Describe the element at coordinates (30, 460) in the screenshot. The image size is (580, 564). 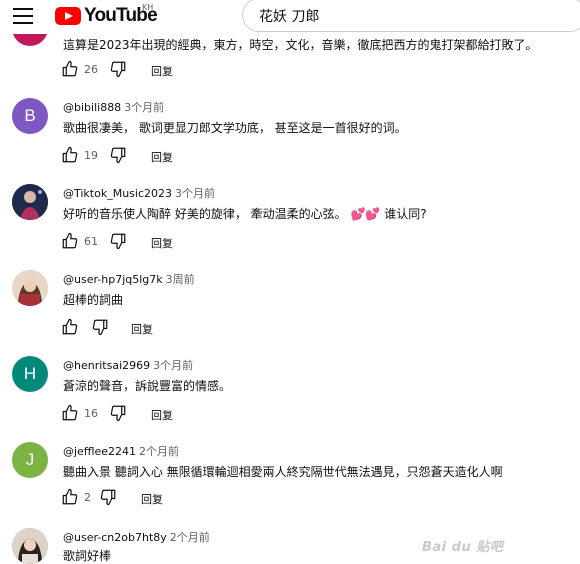
I see `avatar: J` at that location.